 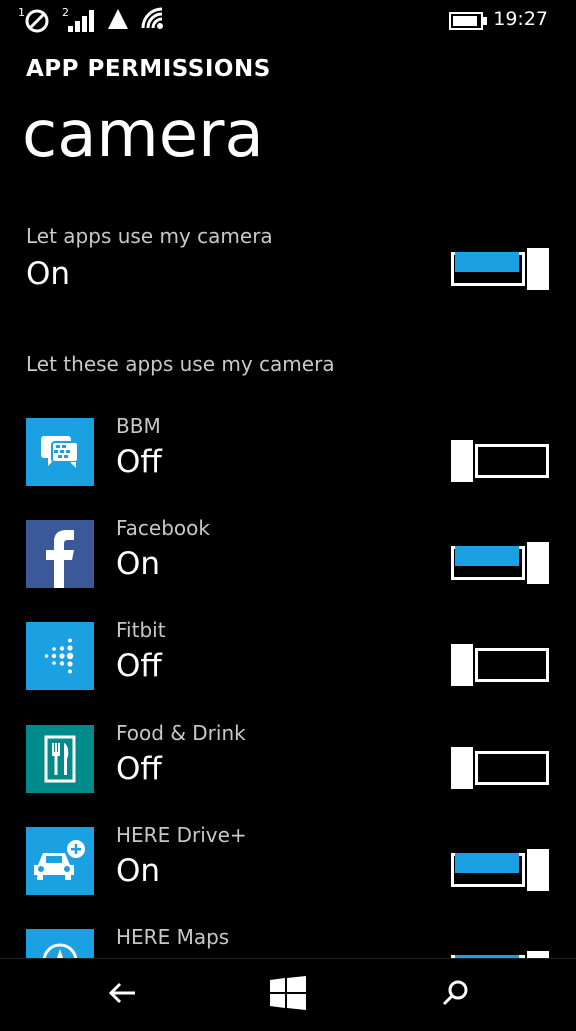 I want to click on app-row-fitbit: Fitbit Off, so click(x=288, y=671).